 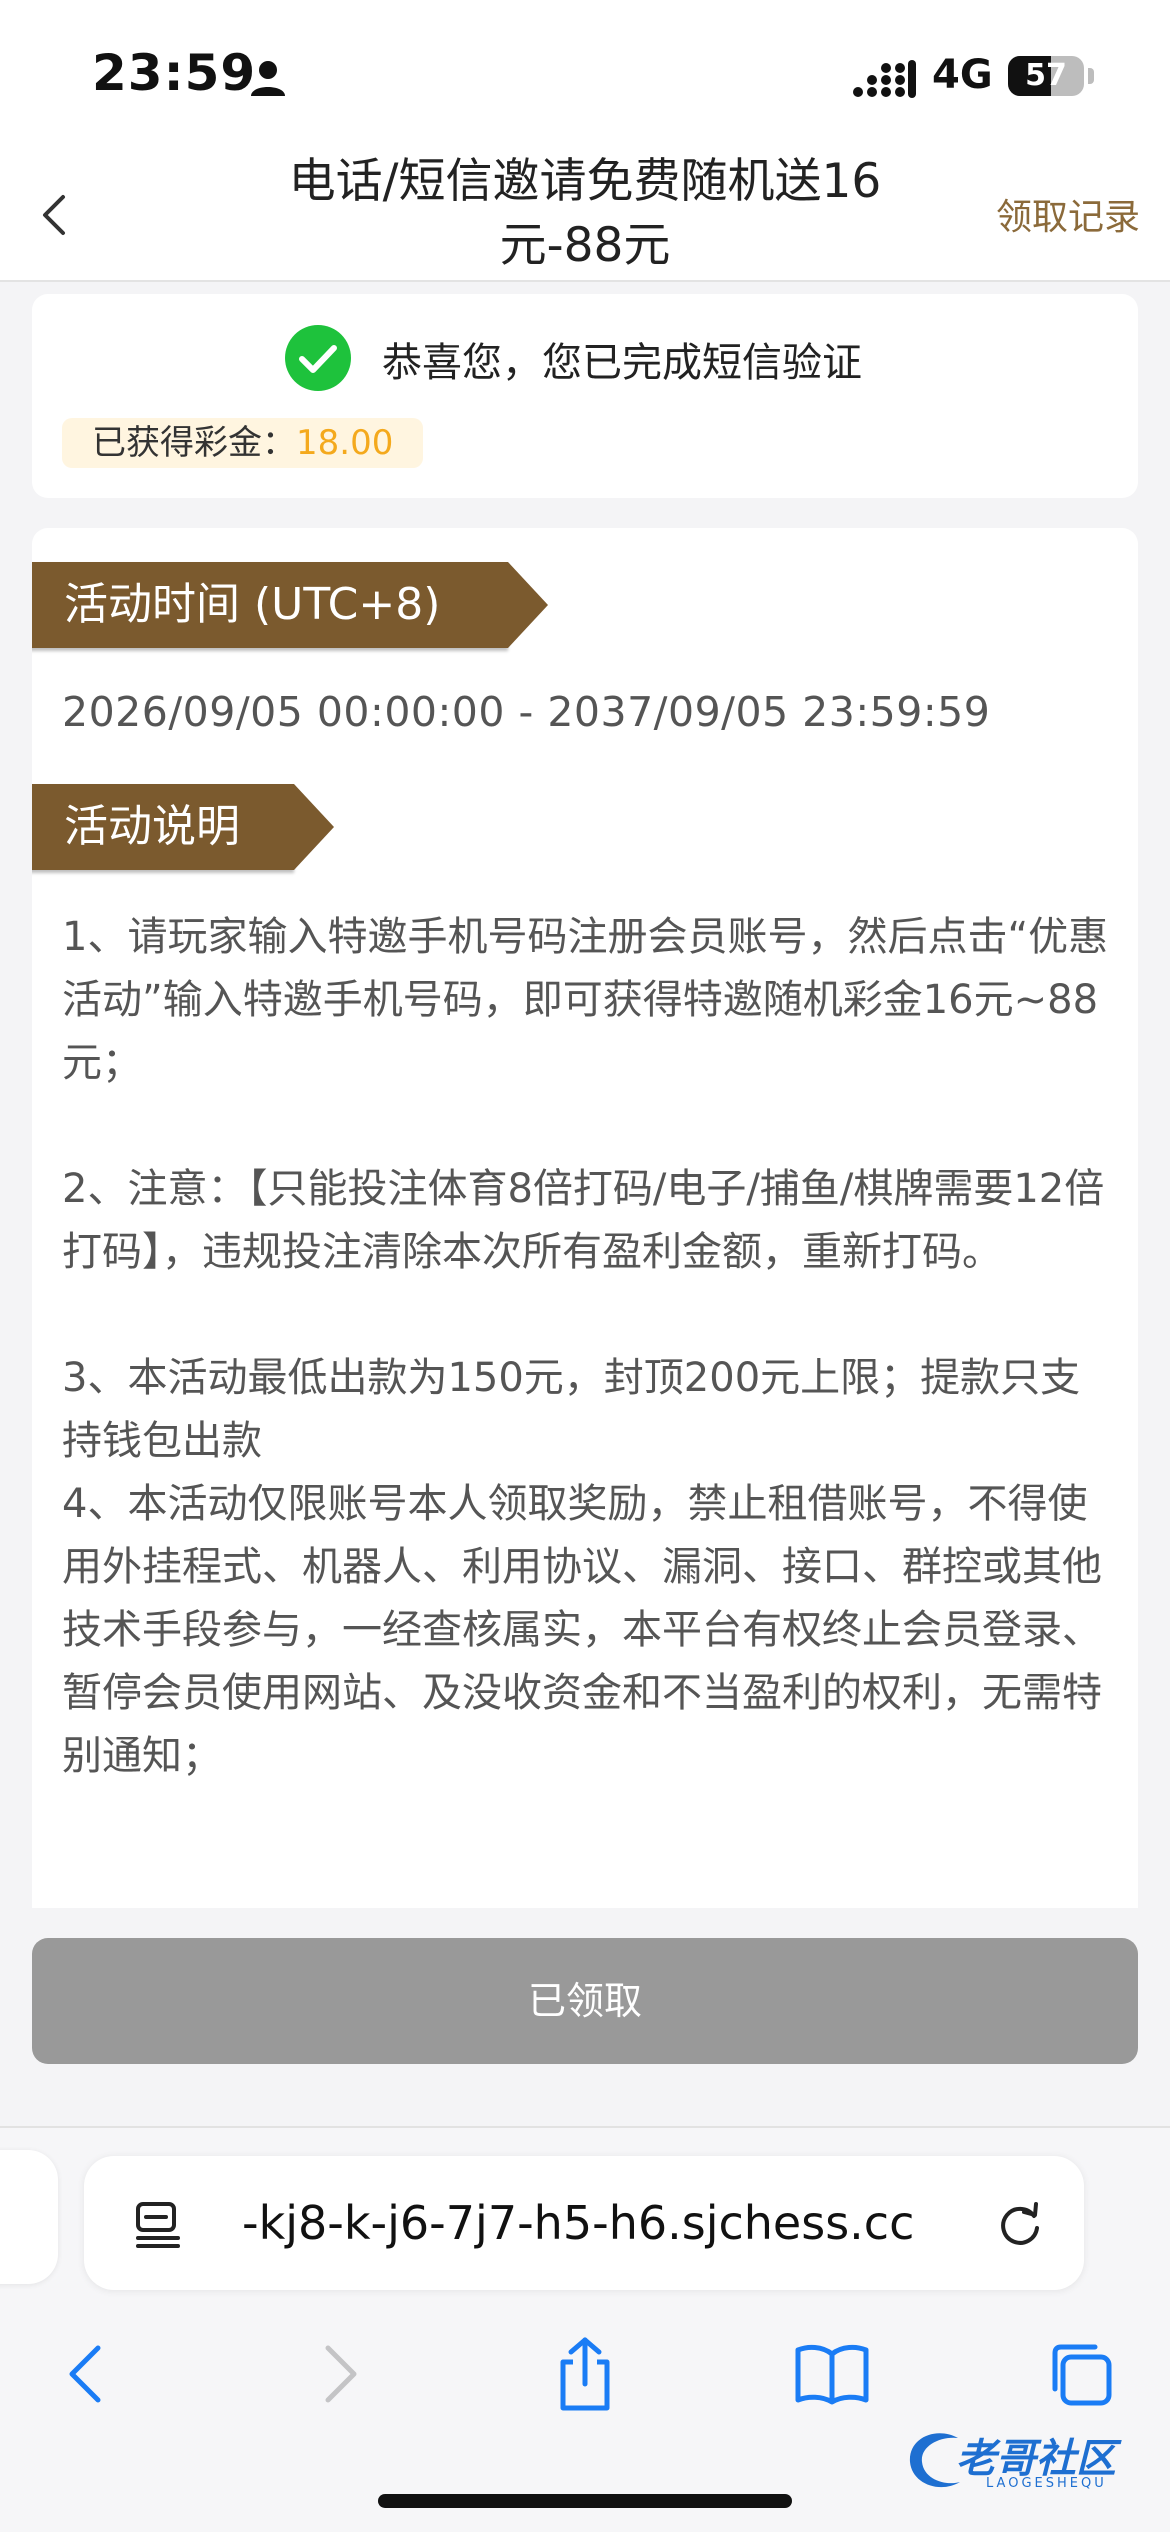 I want to click on status-time: 23:59, so click(x=174, y=73).